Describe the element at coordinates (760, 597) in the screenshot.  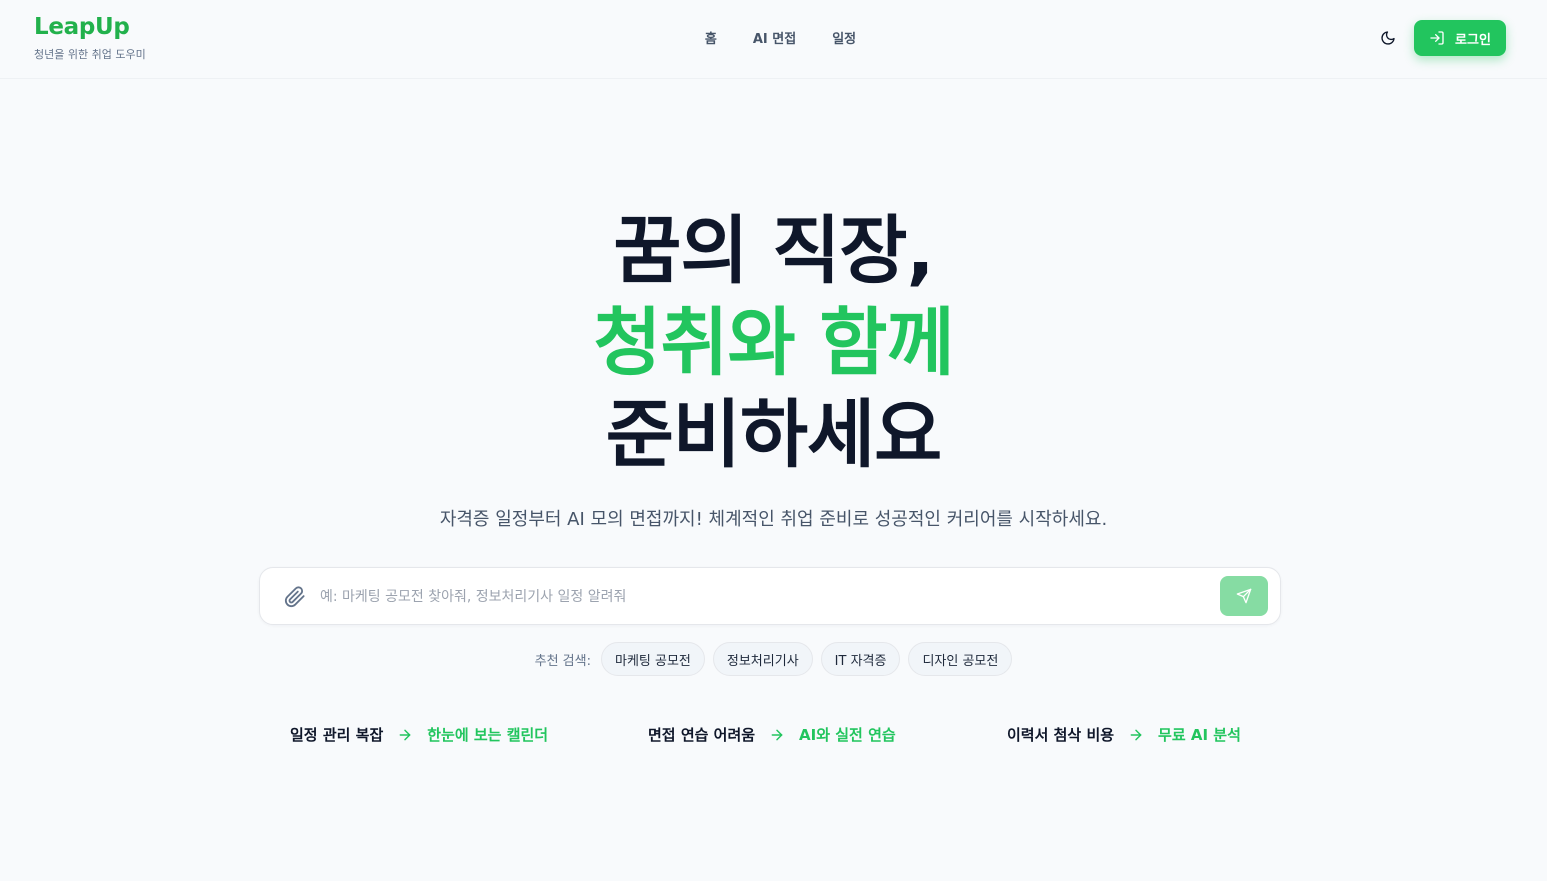
I see `search-input` at that location.